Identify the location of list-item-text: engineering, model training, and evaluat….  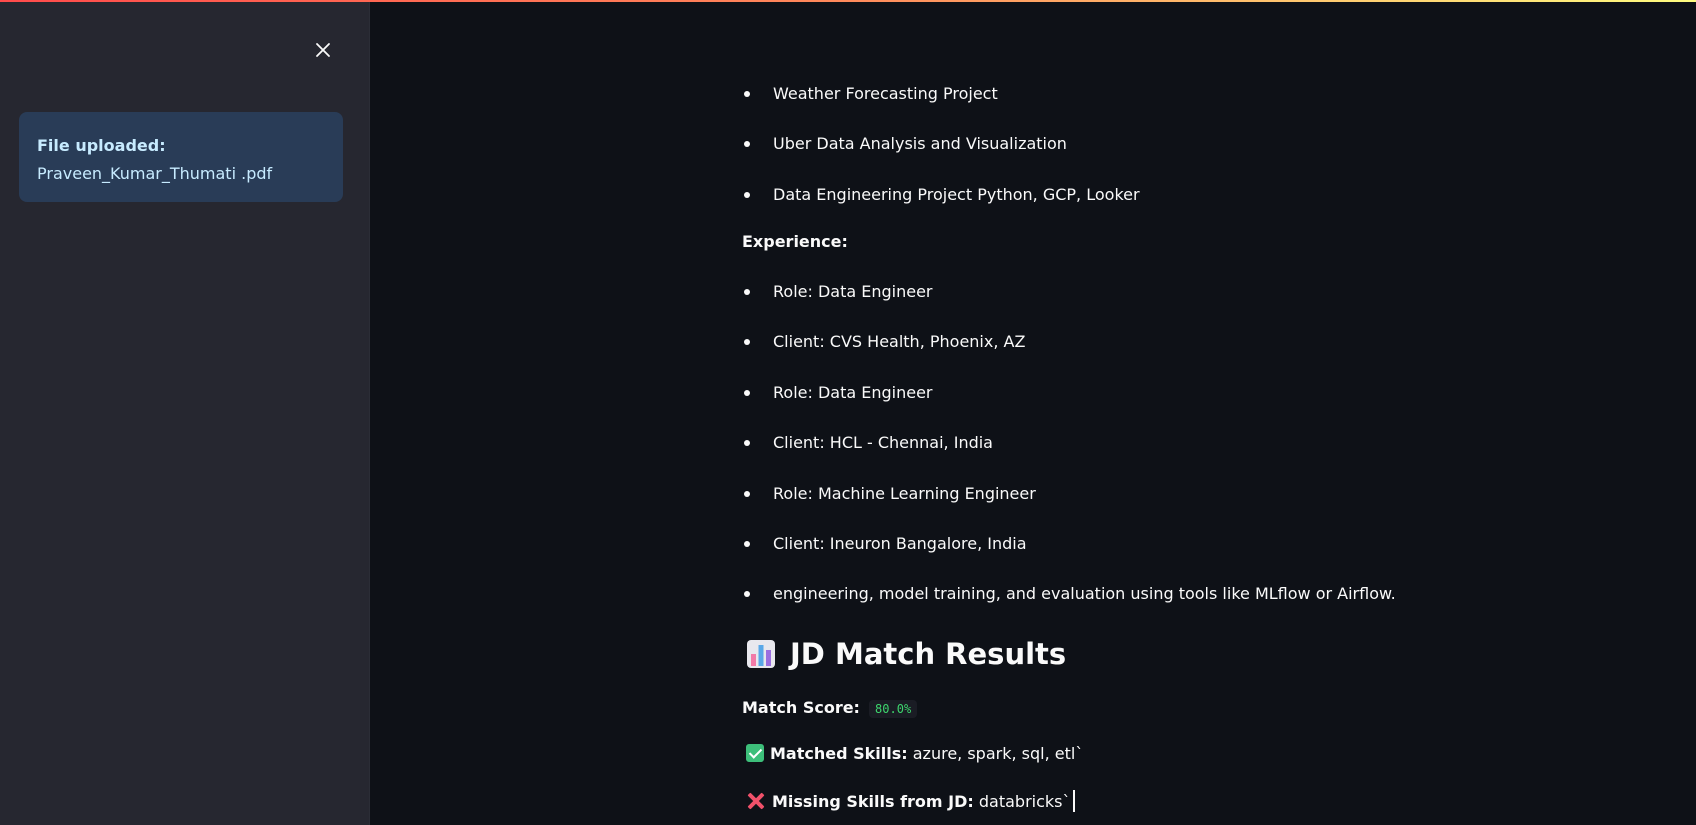
(1084, 593).